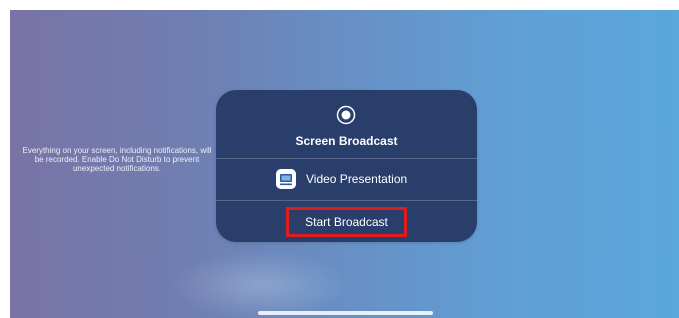 The image size is (679, 318). What do you see at coordinates (260, 284) in the screenshot?
I see `background-glow` at bounding box center [260, 284].